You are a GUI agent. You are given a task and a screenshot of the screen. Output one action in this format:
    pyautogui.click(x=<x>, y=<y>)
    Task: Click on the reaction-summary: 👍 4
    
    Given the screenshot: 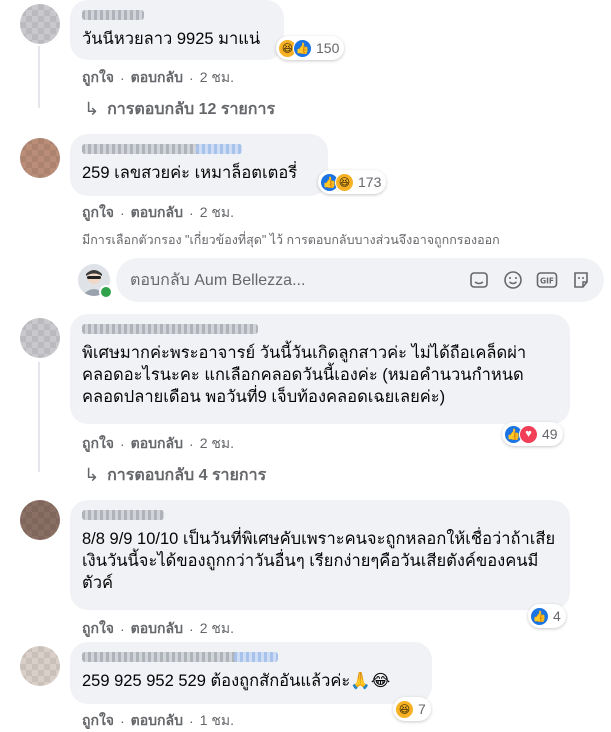 What is the action you would take?
    pyautogui.click(x=547, y=616)
    